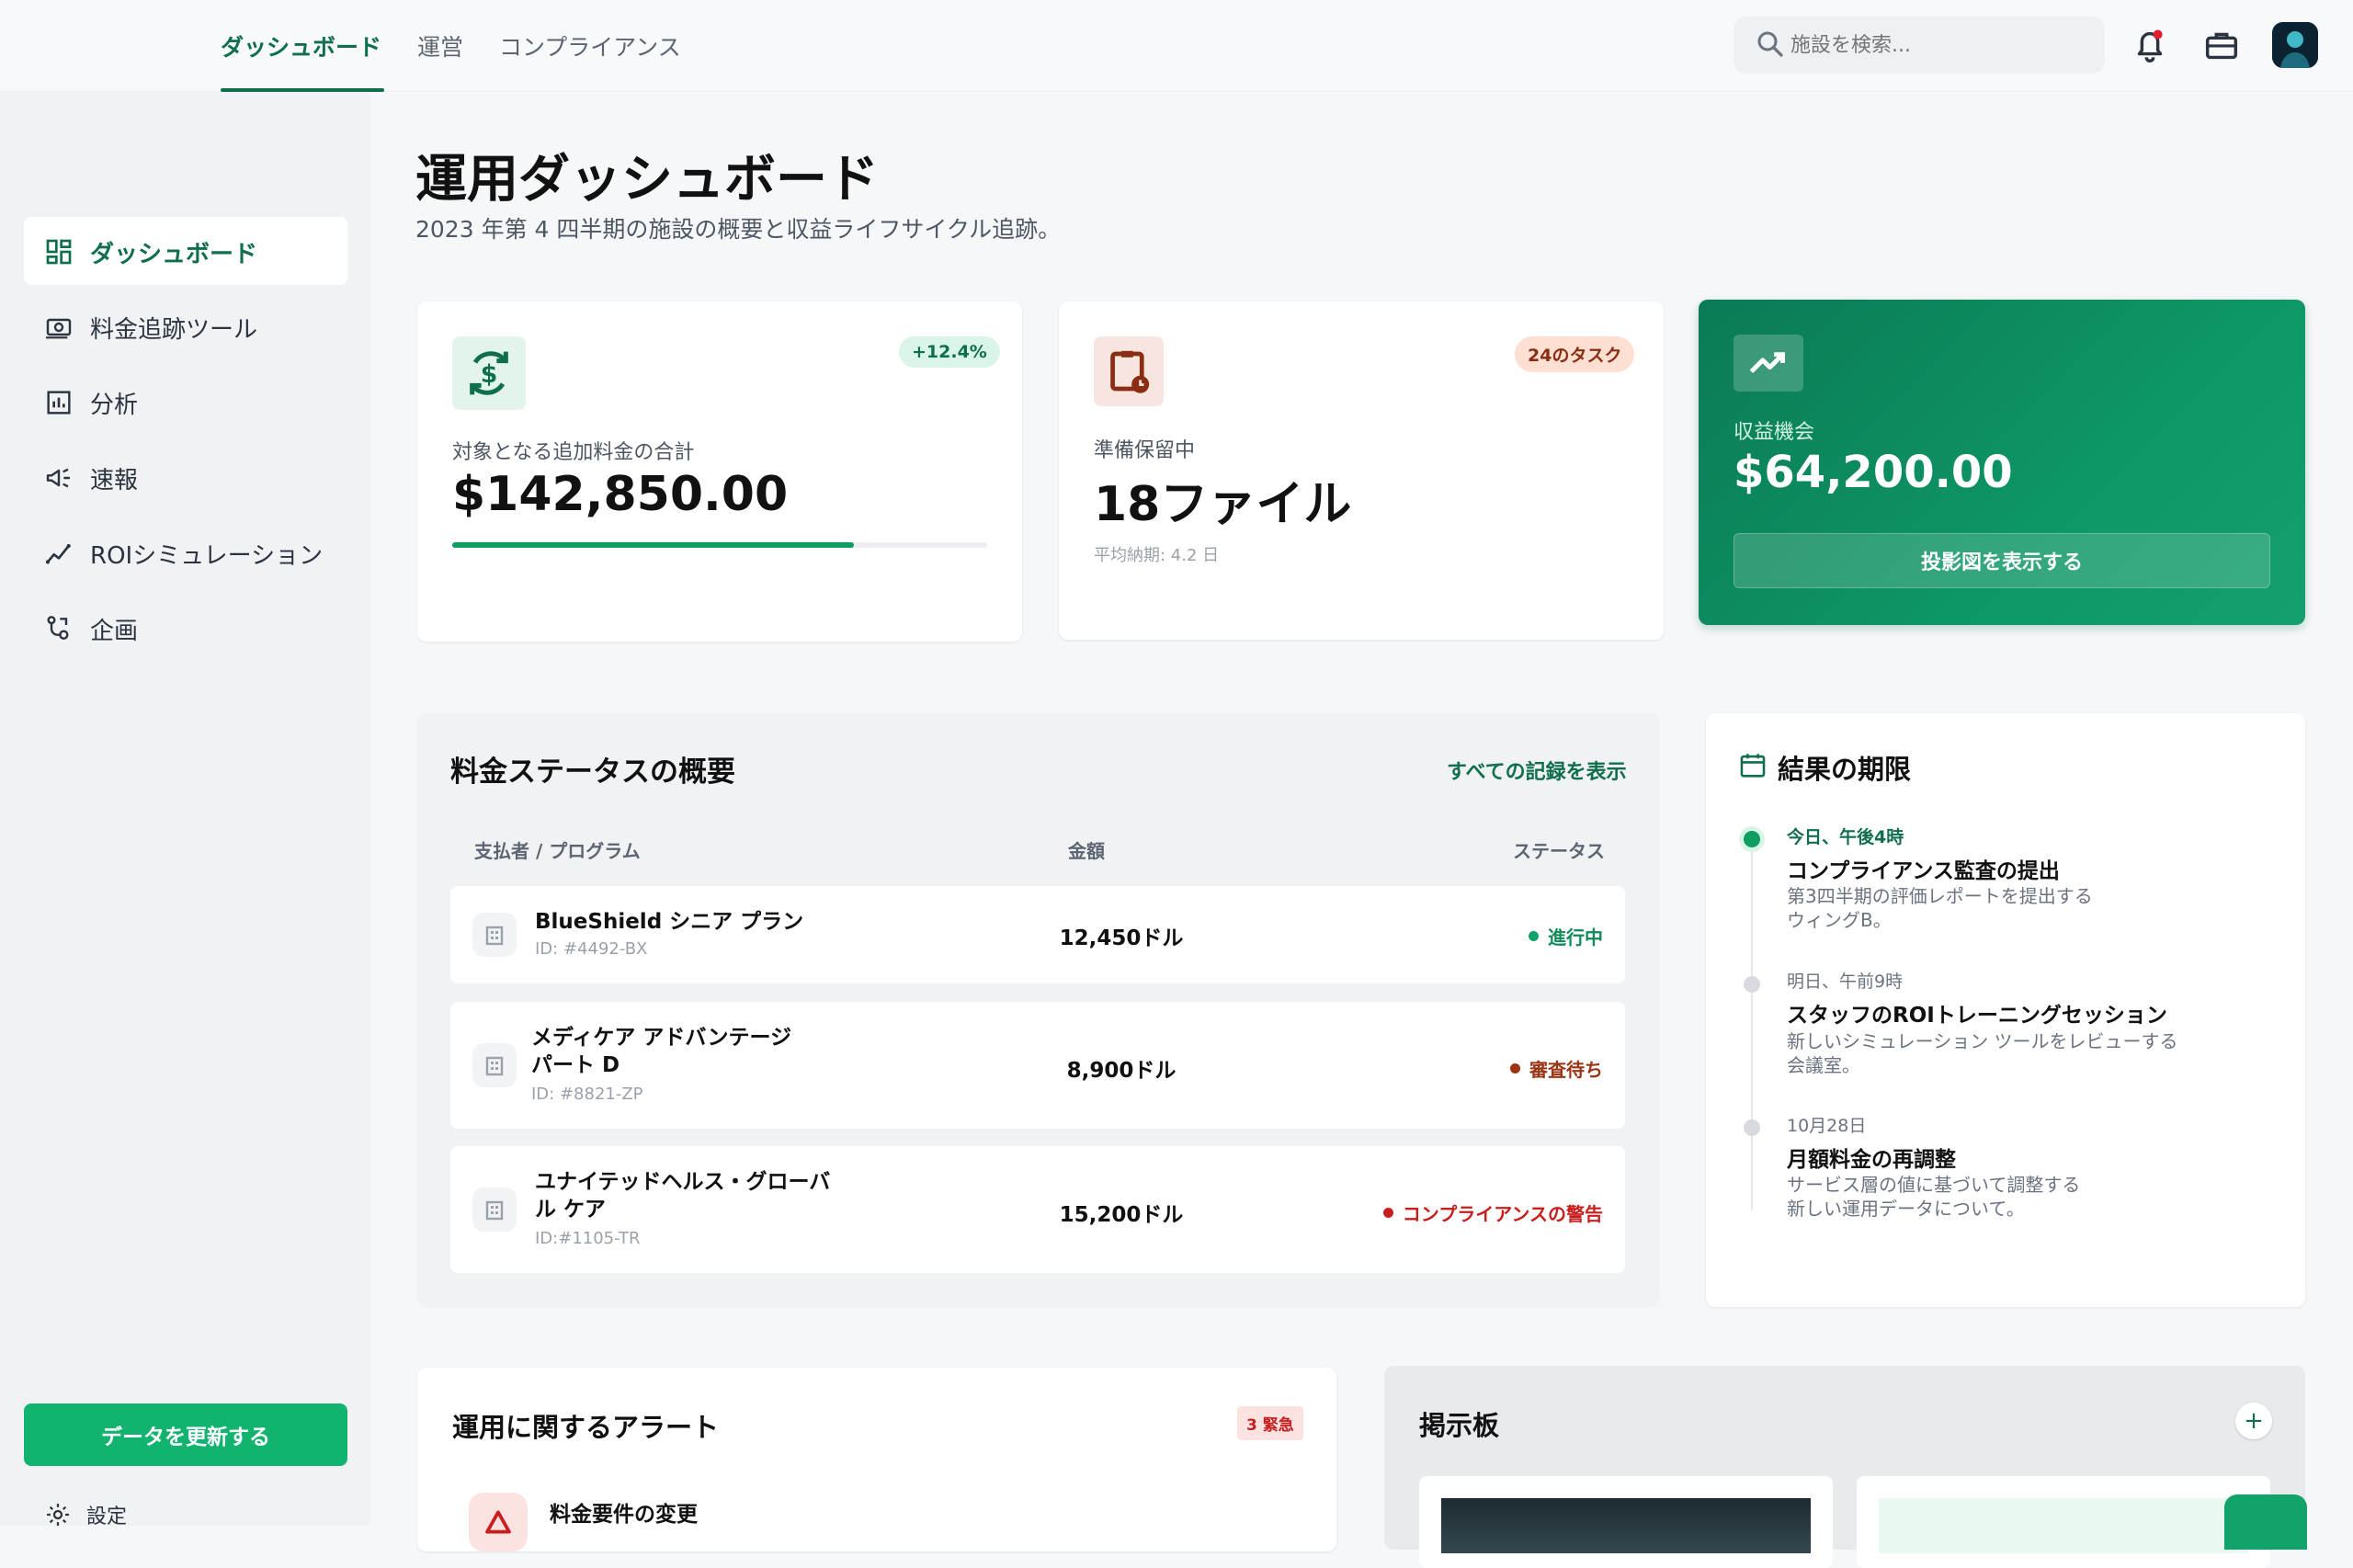 The image size is (2353, 1568). I want to click on prep-value: 18ファイル, so click(1223, 504).